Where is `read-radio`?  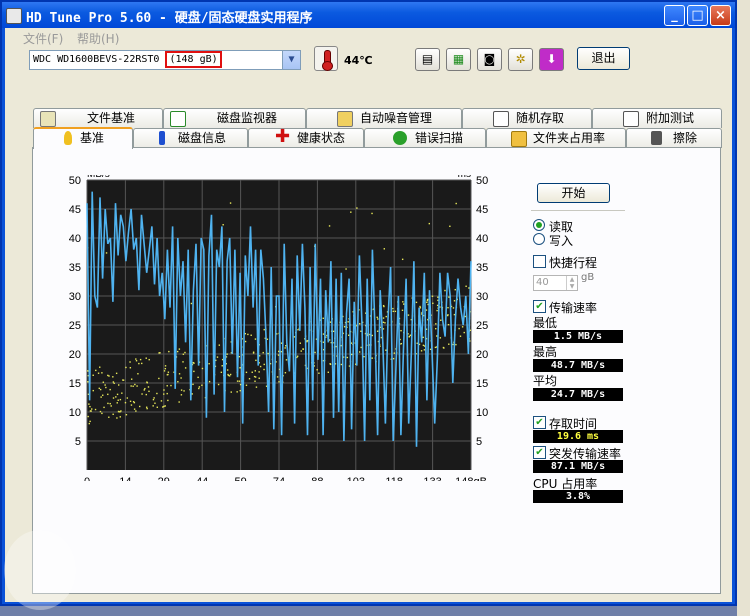 read-radio is located at coordinates (539, 225).